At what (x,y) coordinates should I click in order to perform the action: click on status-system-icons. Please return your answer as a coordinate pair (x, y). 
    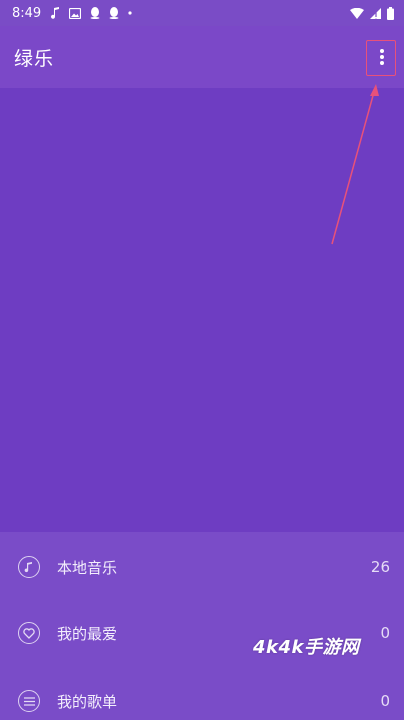
    Looking at the image, I should click on (372, 13).